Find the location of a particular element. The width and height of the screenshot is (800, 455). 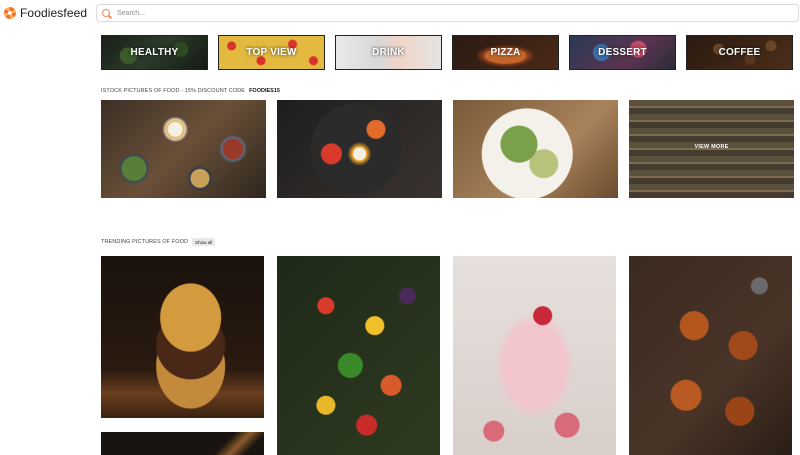

istock-photo-shared-table is located at coordinates (183, 149).